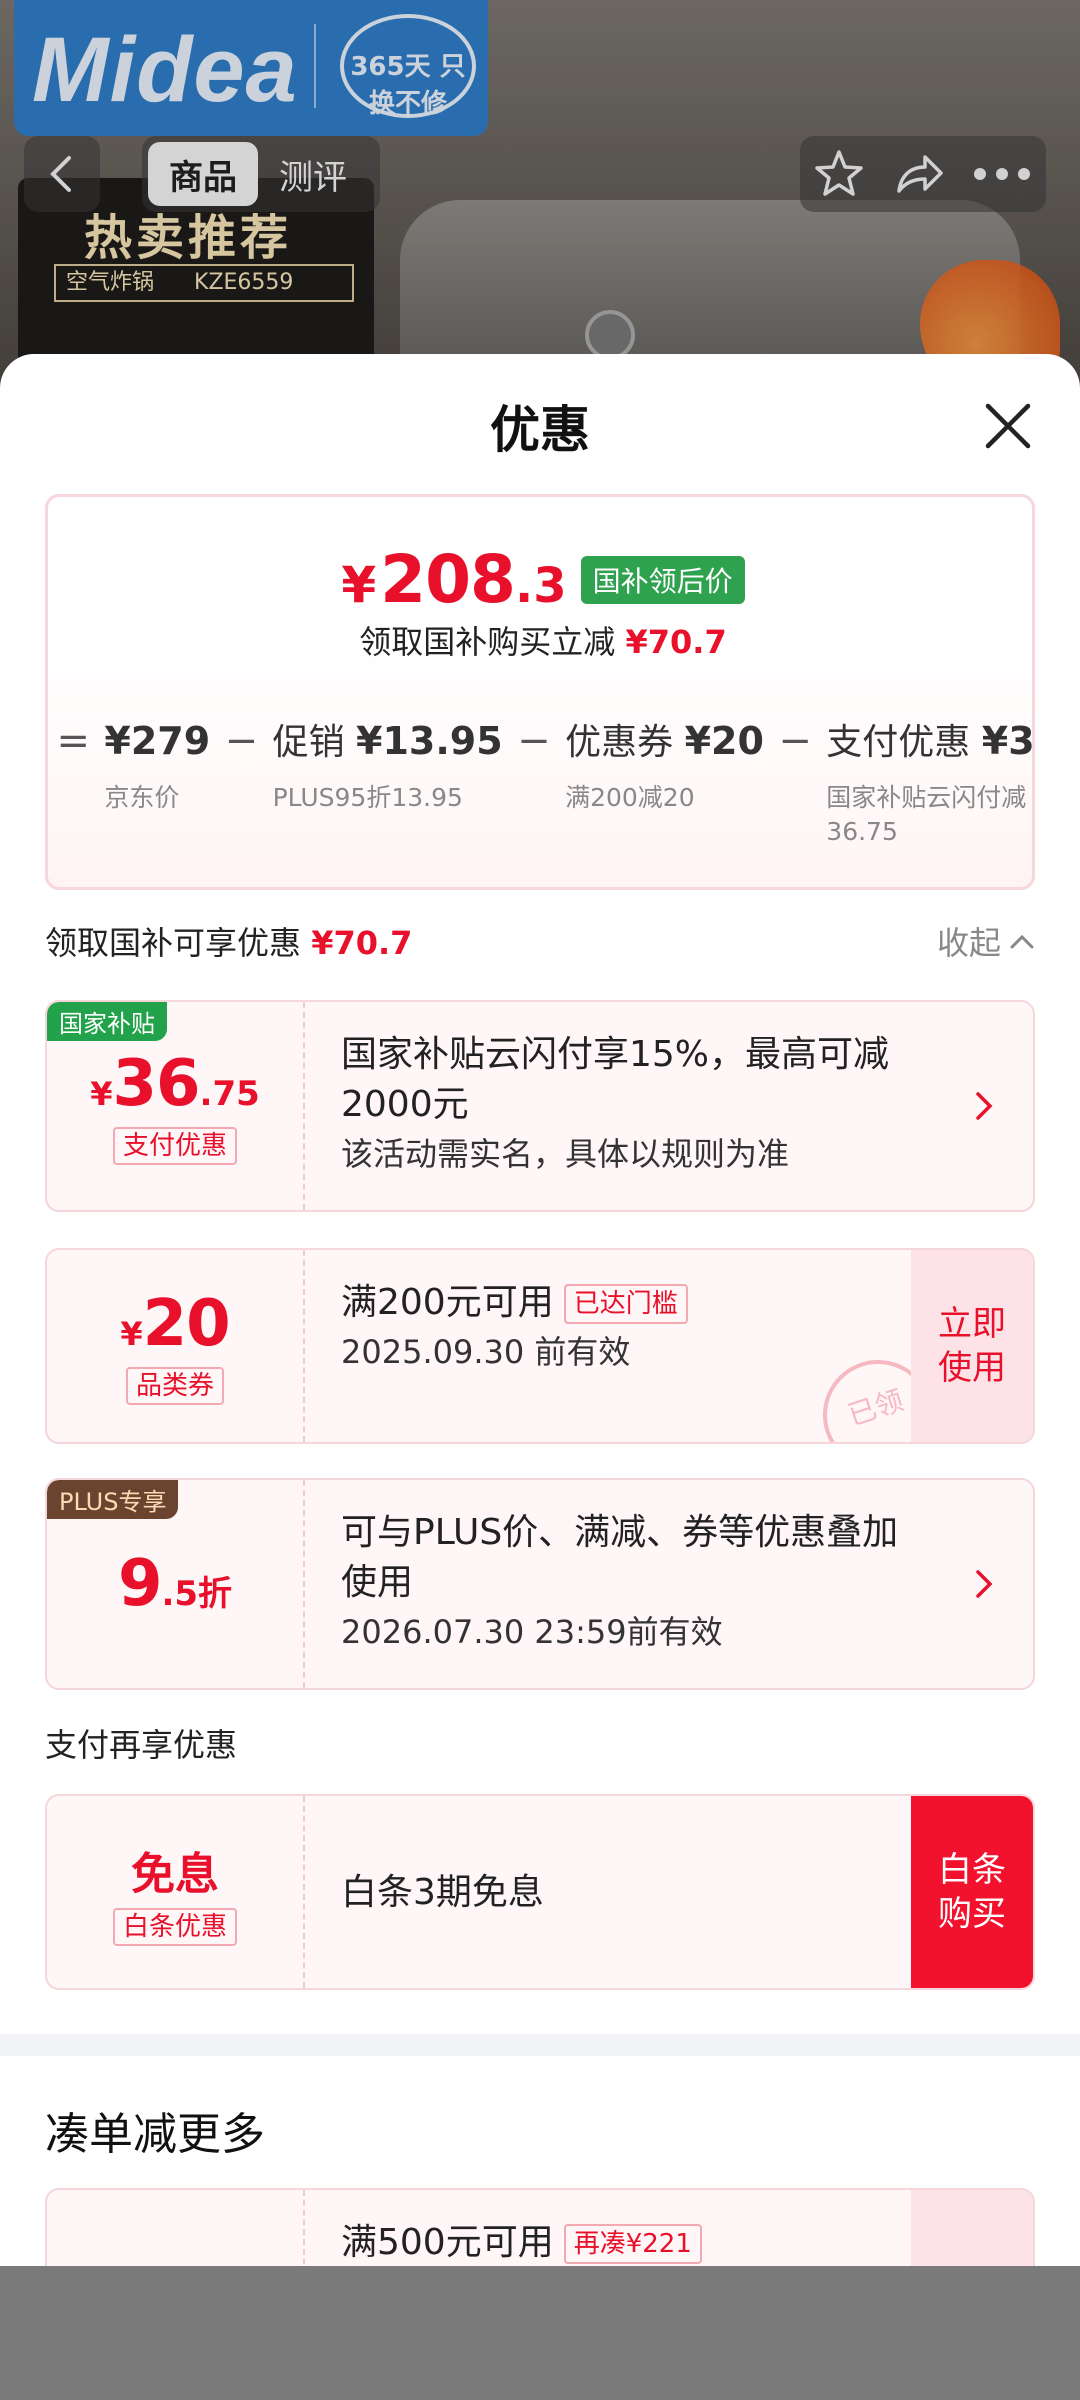 Image resolution: width=1080 pixels, height=2400 pixels. What do you see at coordinates (176, 1346) in the screenshot?
I see `coupon-value: ¥ 20 品类券` at bounding box center [176, 1346].